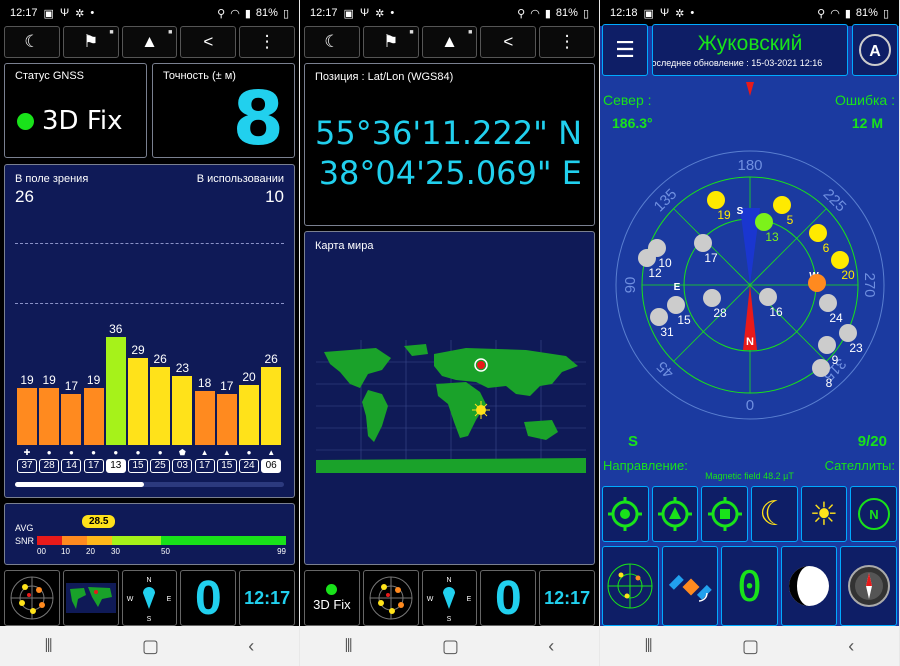  Describe the element at coordinates (332, 604) in the screenshot. I see `fix-status: 3D Fix` at that location.